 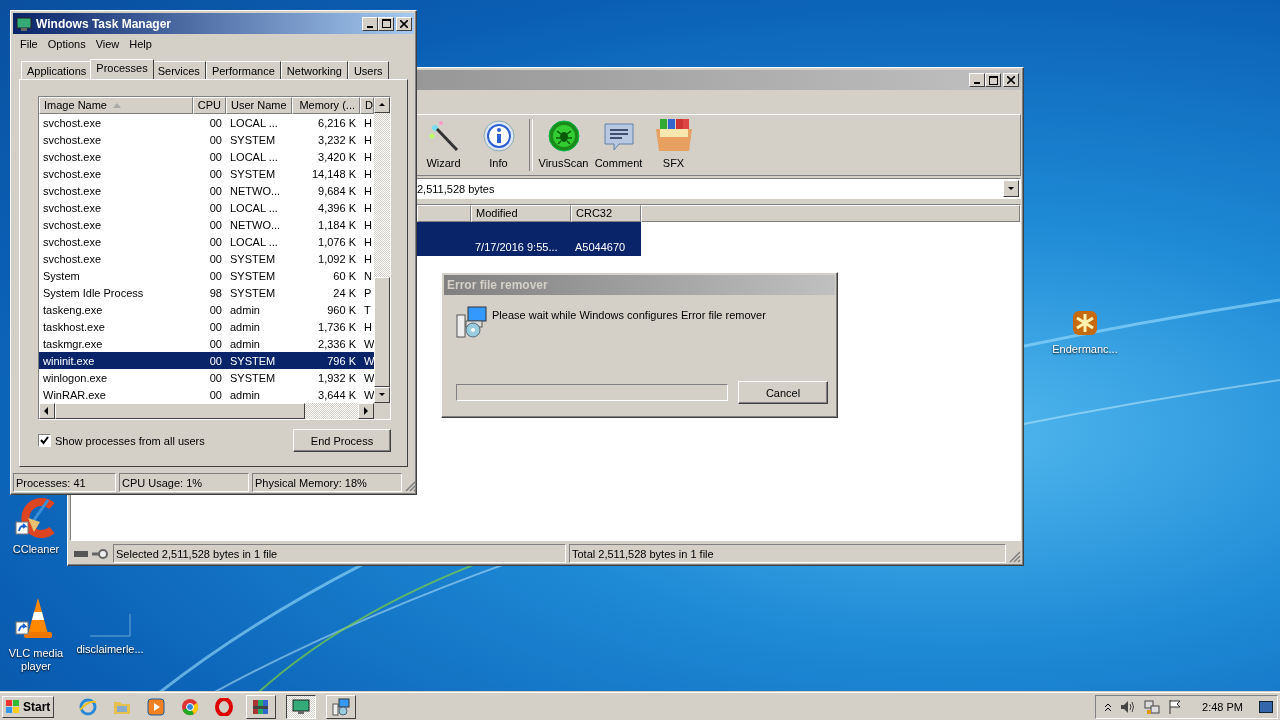 I want to click on process-row: taskeng.exe 00 admin 960 K T, so click(x=206, y=309).